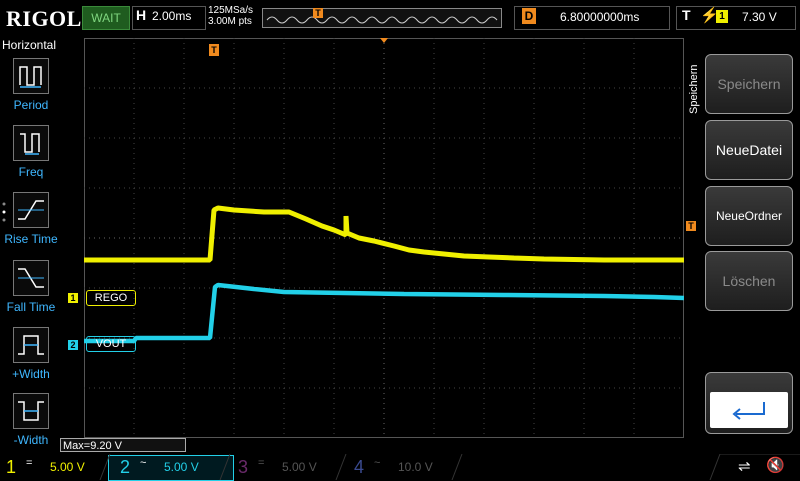 The width and height of the screenshot is (800, 481). What do you see at coordinates (73, 345) in the screenshot?
I see `ch2-marker: 2` at bounding box center [73, 345].